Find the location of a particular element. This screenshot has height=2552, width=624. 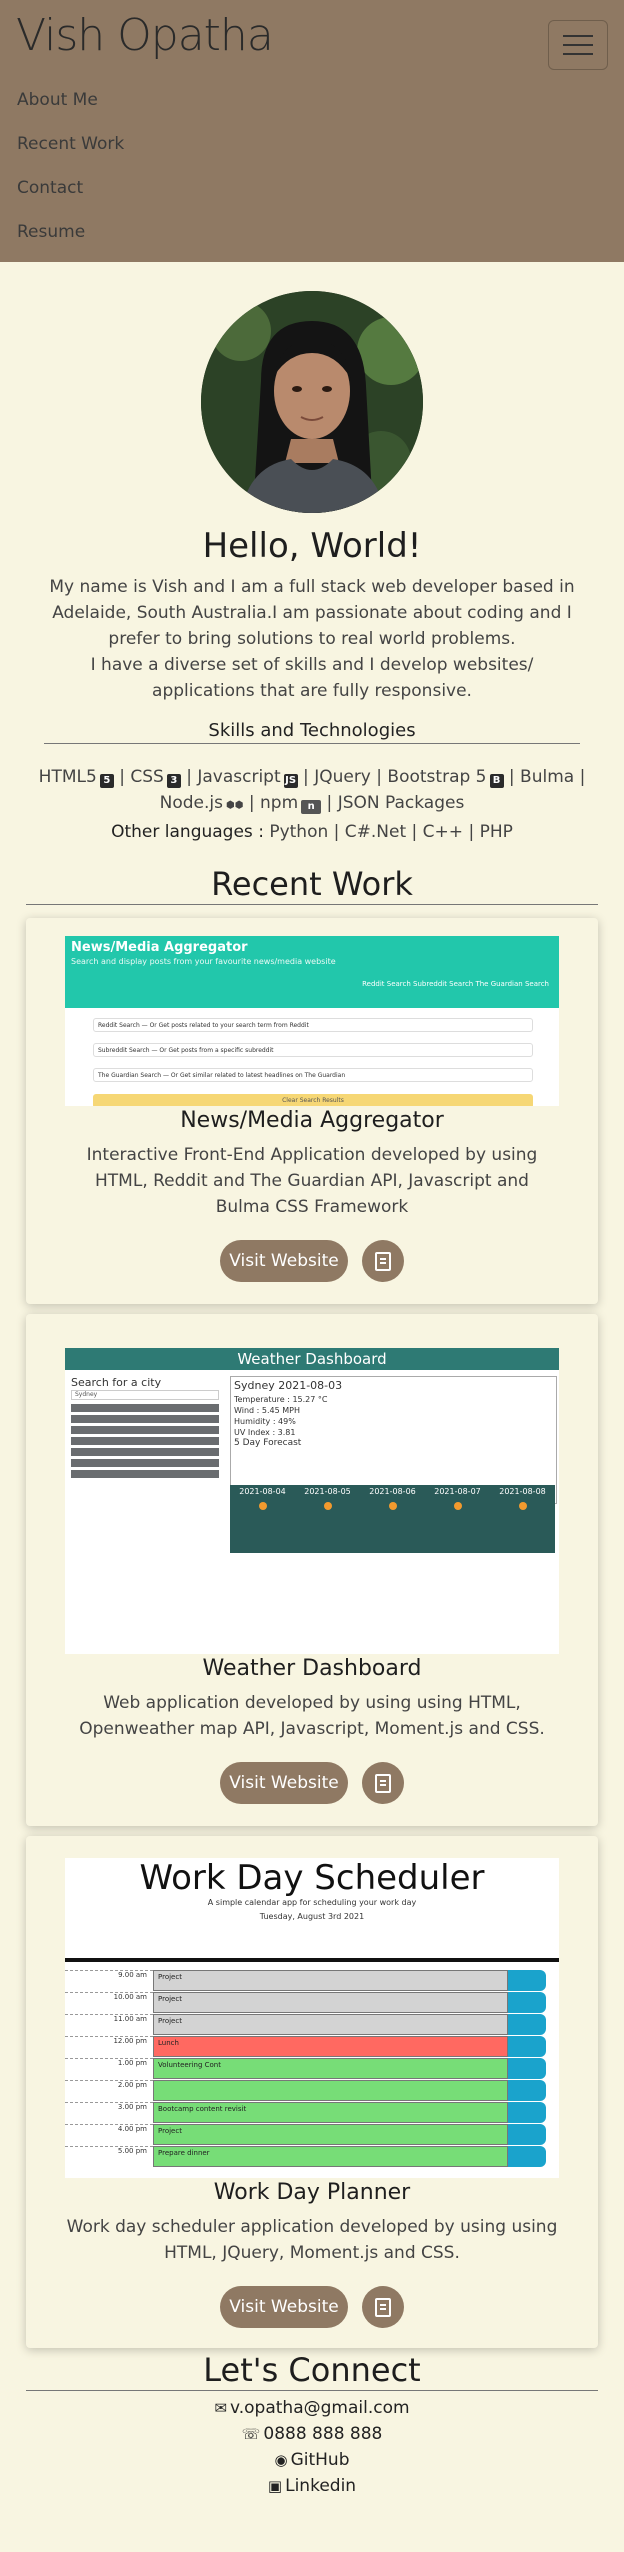

skill-jquery: JQuery is located at coordinates (342, 777).